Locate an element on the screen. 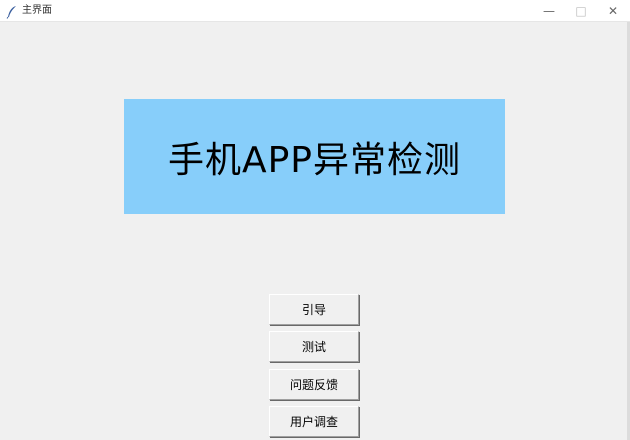 The image size is (630, 440). guide-button: 引导 is located at coordinates (314, 309).